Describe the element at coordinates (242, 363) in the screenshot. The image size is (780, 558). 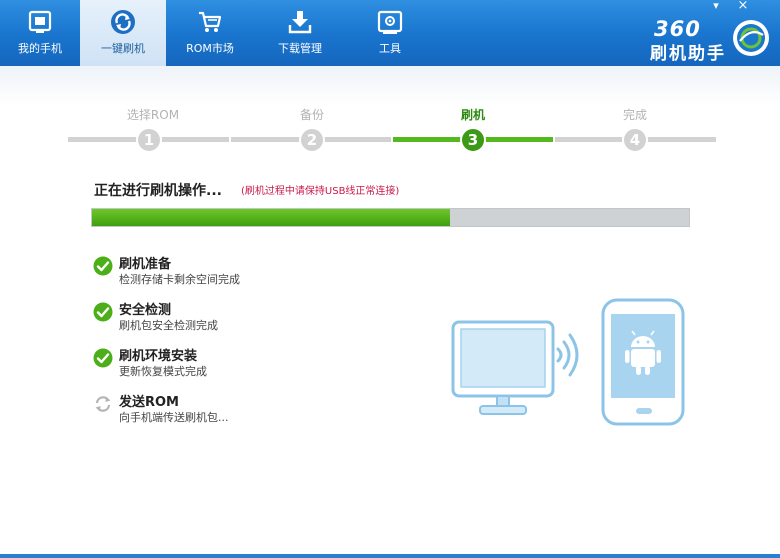
I see `task-item: 刷机环境安装 更新恢复模式完成` at that location.